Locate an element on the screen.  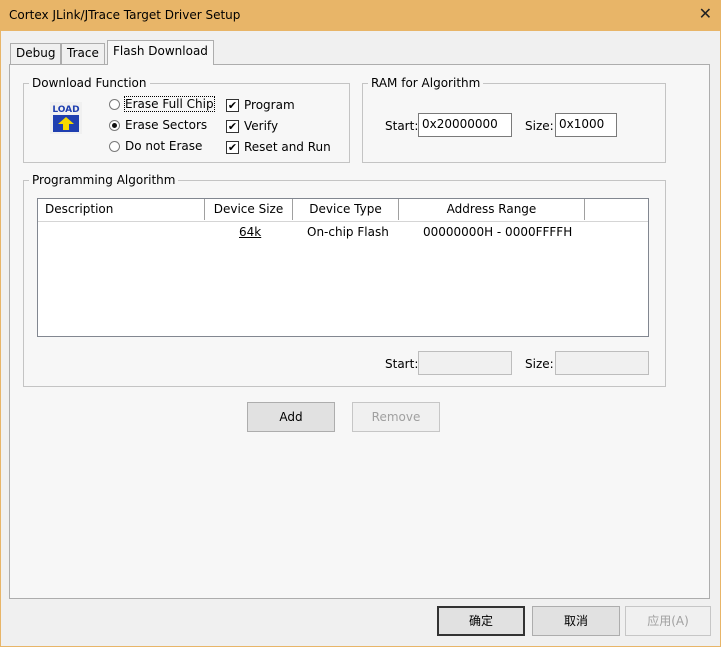
cancel-button: 取消 is located at coordinates (576, 621).